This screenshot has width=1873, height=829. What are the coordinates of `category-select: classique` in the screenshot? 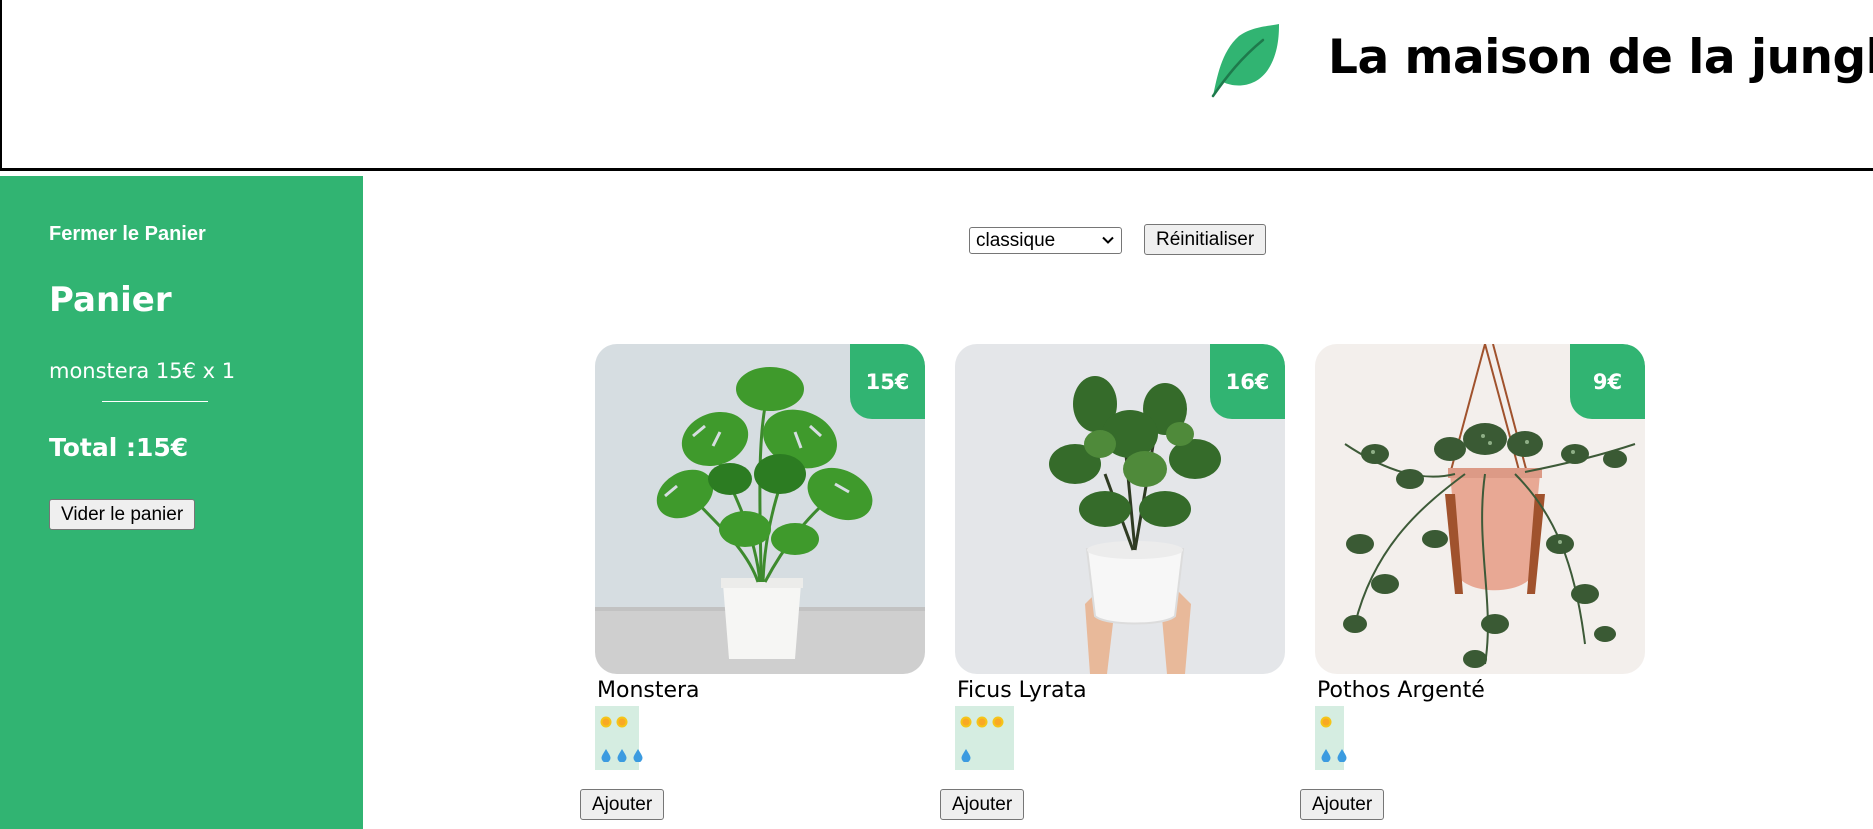 It's located at (1045, 240).